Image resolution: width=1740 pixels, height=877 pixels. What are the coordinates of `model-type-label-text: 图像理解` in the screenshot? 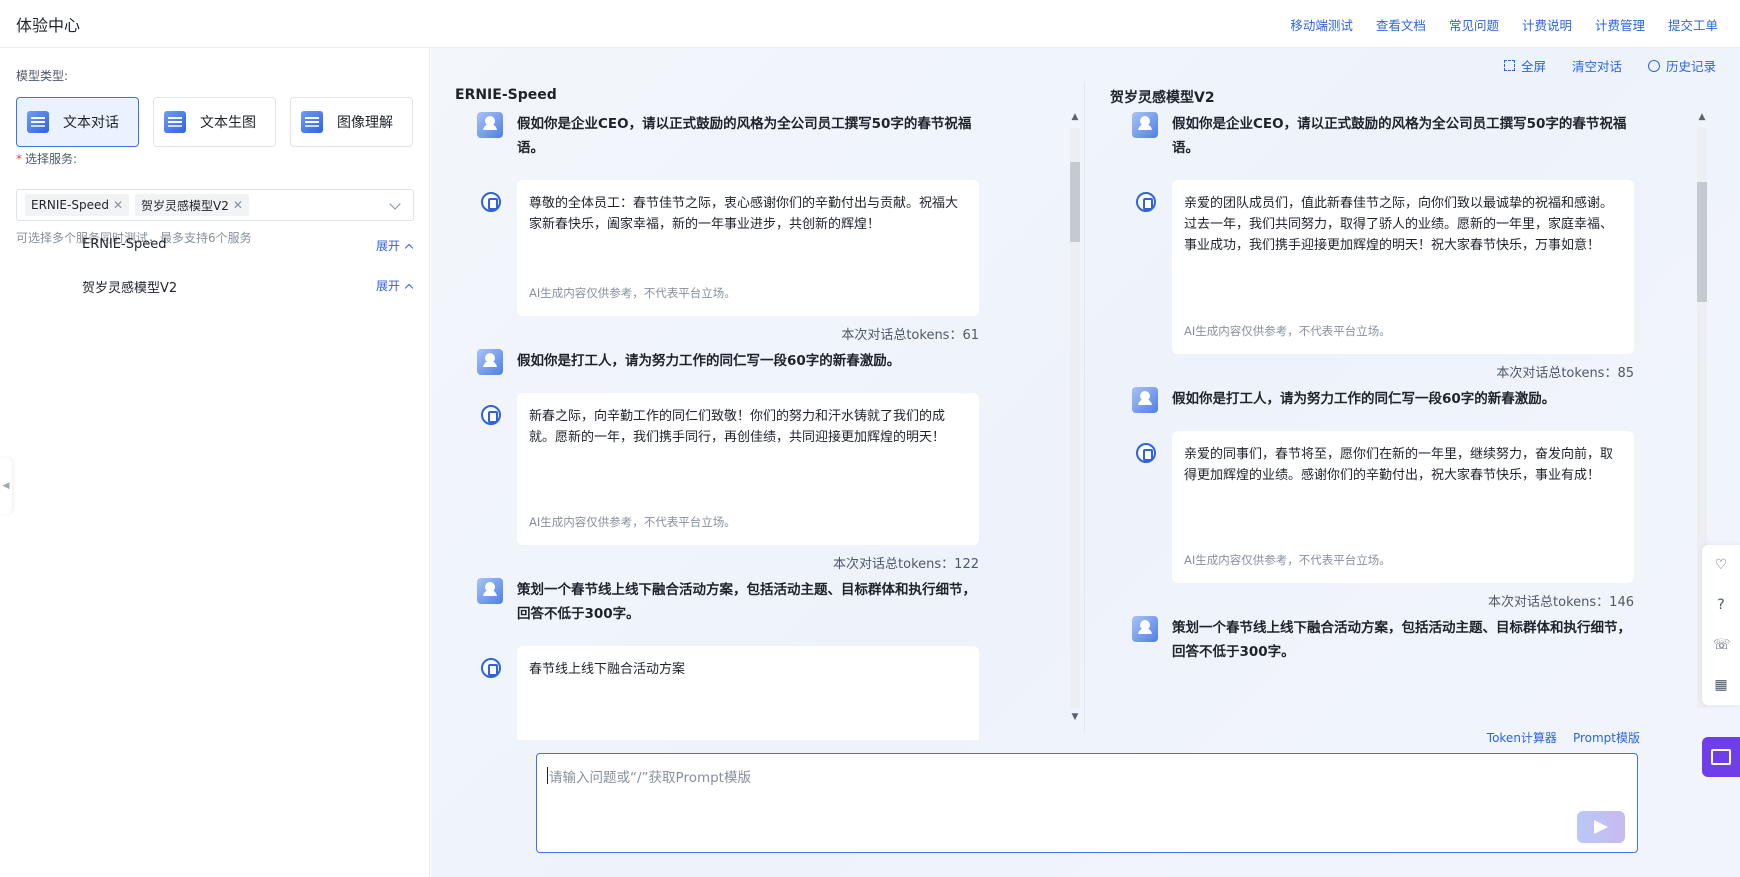 It's located at (365, 123).